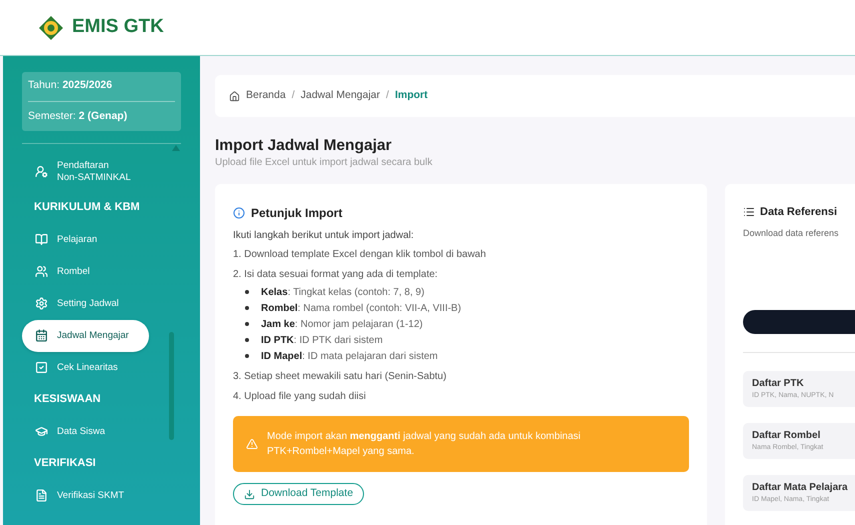 Image resolution: width=855 pixels, height=525 pixels. What do you see at coordinates (85, 304) in the screenshot?
I see `sidebar-item: Setting Jadwal` at bounding box center [85, 304].